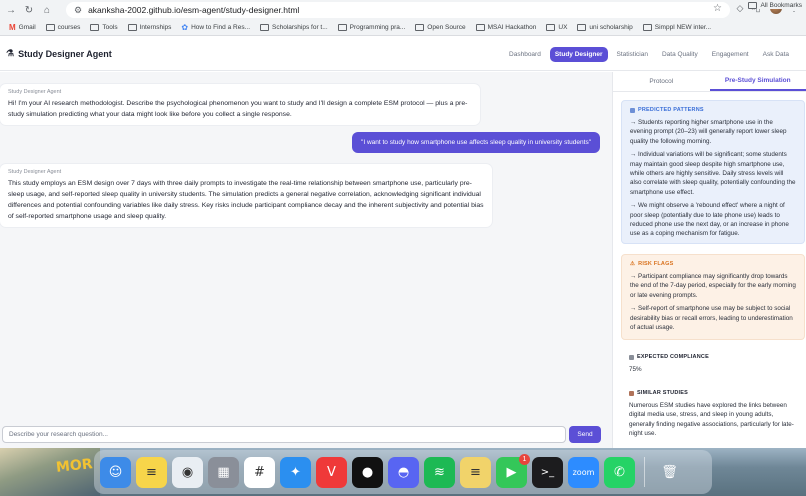 This screenshot has width=806, height=496. I want to click on bookmark-label: Tools, so click(110, 27).